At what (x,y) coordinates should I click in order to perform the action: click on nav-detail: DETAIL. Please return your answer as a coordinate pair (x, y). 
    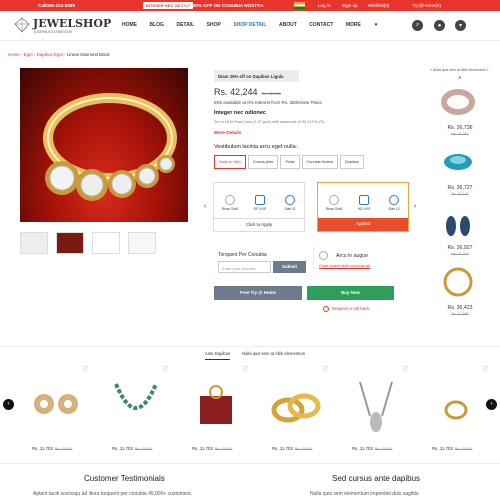
    Looking at the image, I should click on (185, 25).